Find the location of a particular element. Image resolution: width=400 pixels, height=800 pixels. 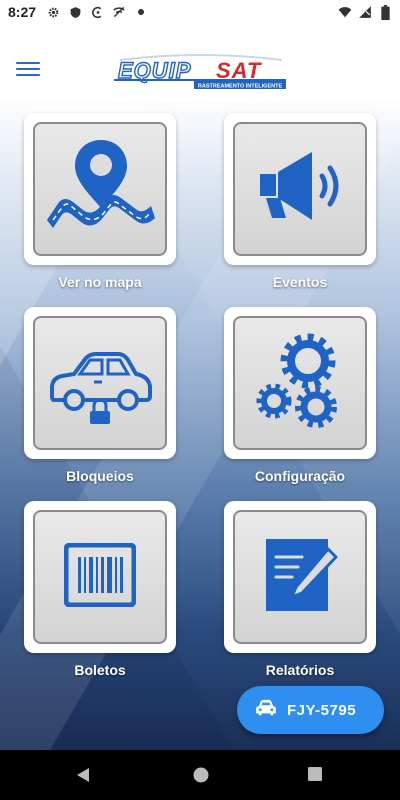

megaphone-icon is located at coordinates (300, 189).